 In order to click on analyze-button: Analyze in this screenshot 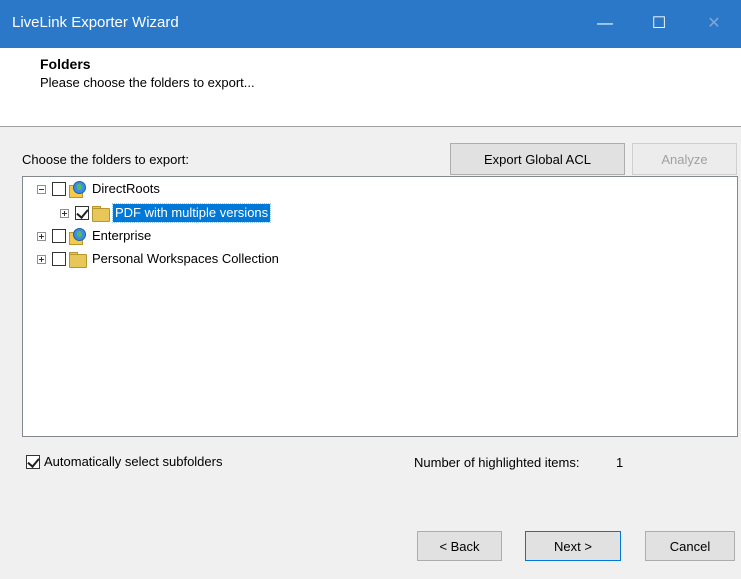, I will do `click(684, 159)`.